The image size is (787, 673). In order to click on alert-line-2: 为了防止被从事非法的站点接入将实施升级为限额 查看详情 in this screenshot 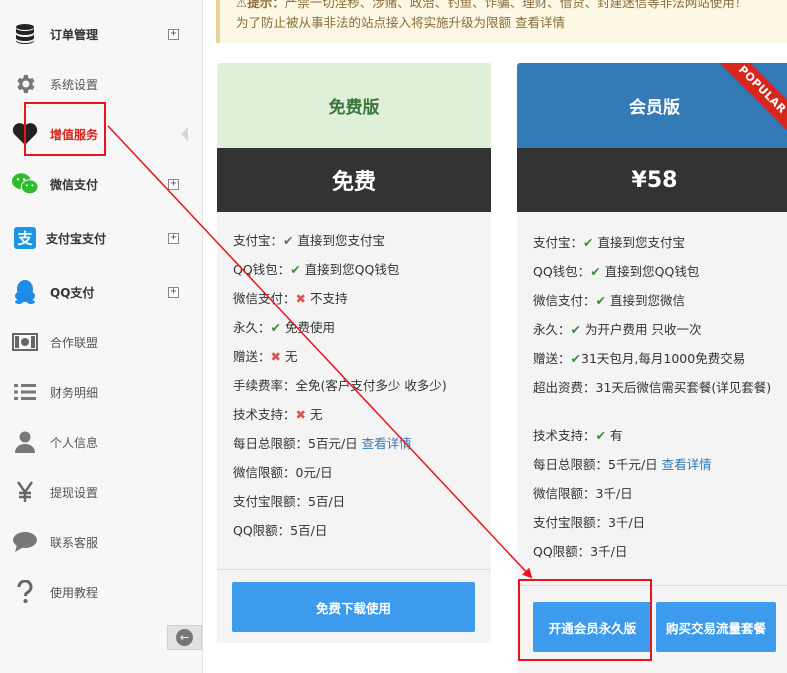, I will do `click(400, 22)`.